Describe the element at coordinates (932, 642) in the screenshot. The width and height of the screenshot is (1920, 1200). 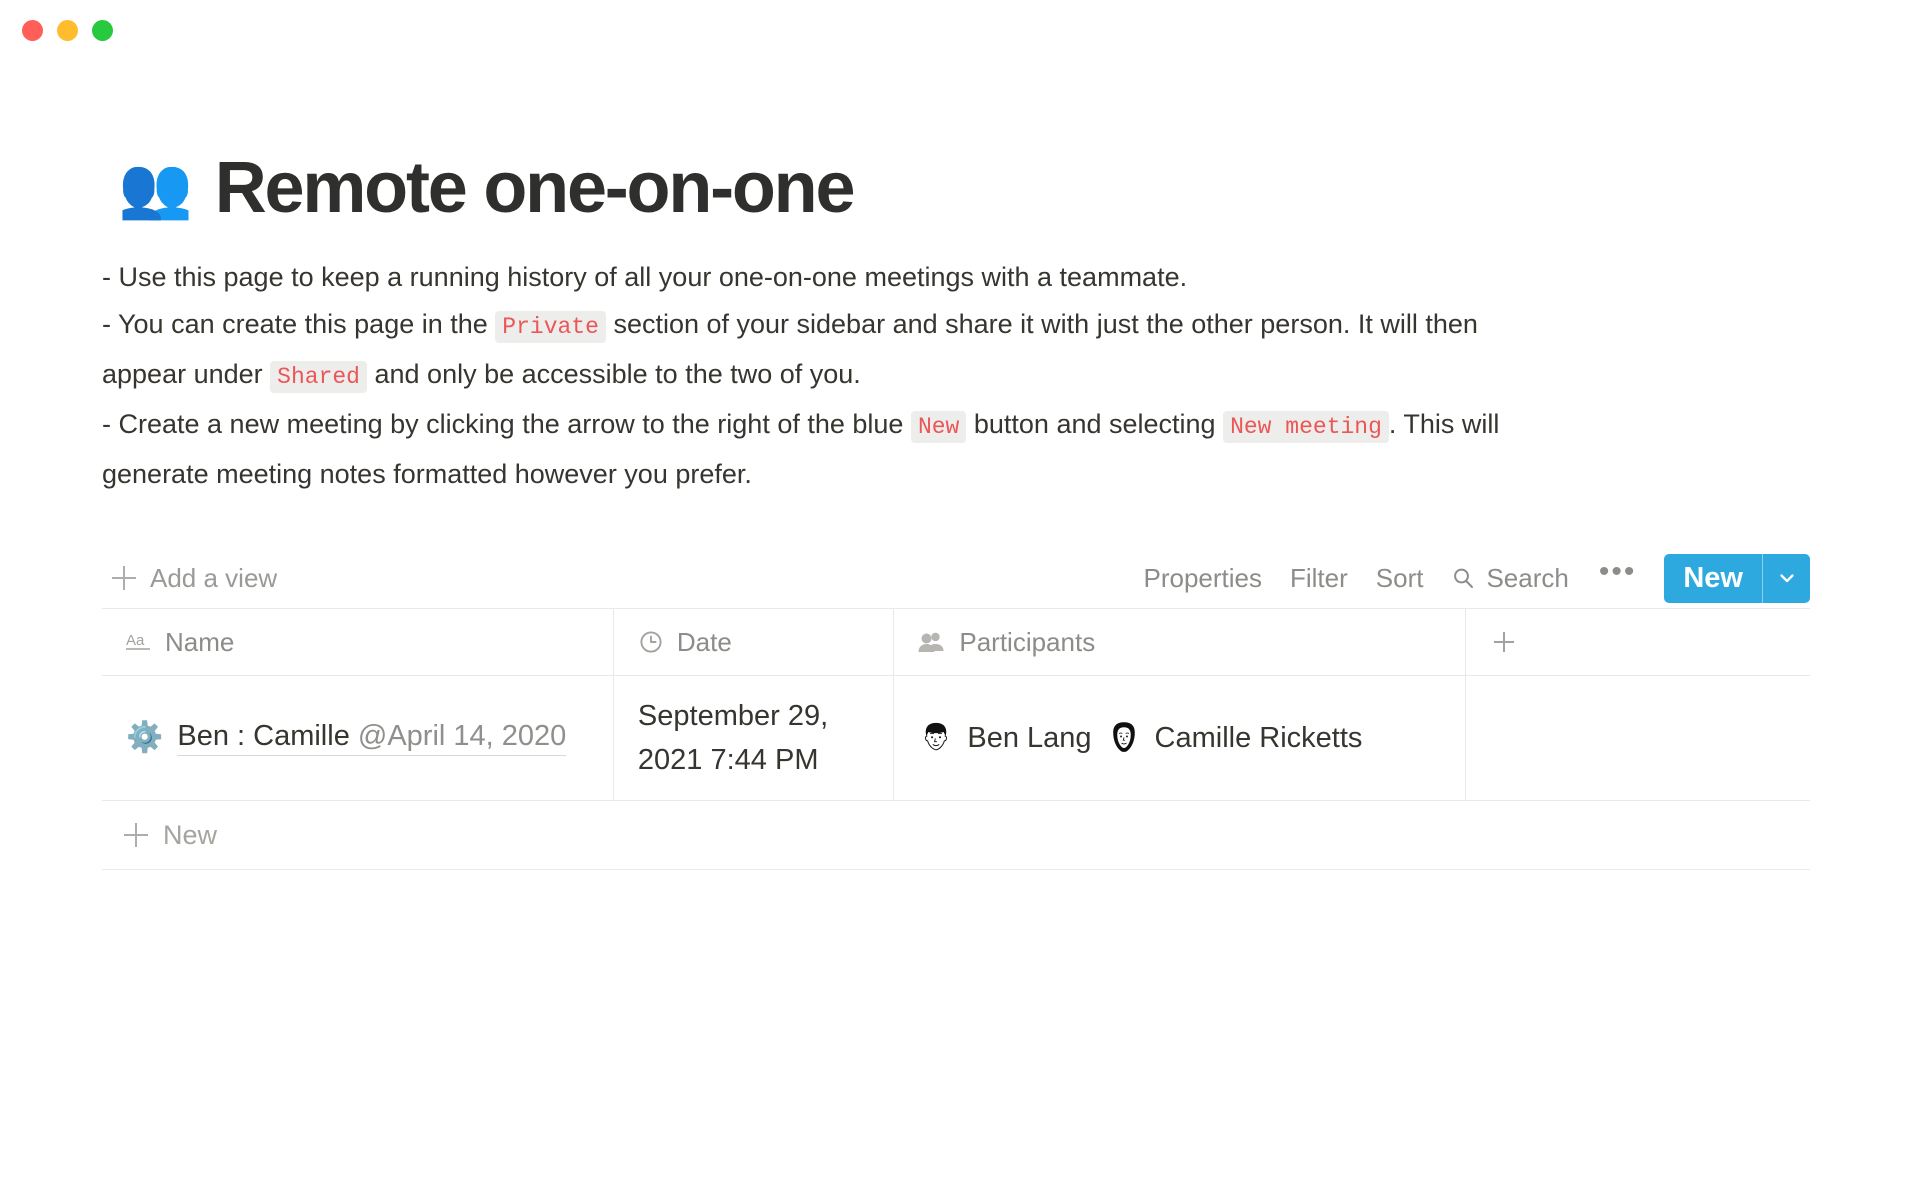
I see `people-icon` at that location.